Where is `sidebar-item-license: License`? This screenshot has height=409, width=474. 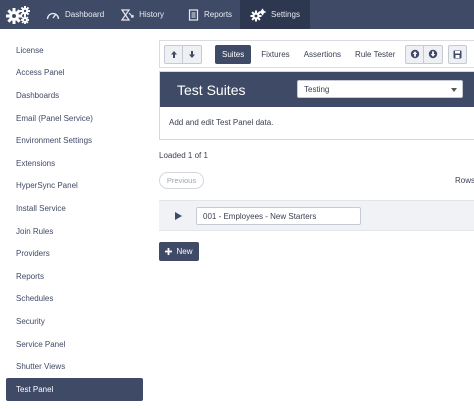 sidebar-item-license: License is located at coordinates (74, 50).